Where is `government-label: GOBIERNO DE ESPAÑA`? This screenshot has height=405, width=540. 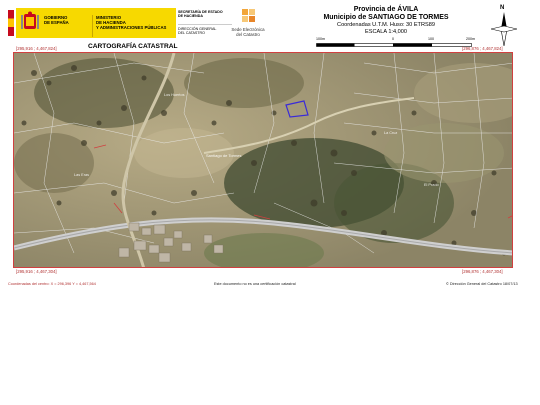 government-label: GOBIERNO DE ESPAÑA is located at coordinates (56, 20).